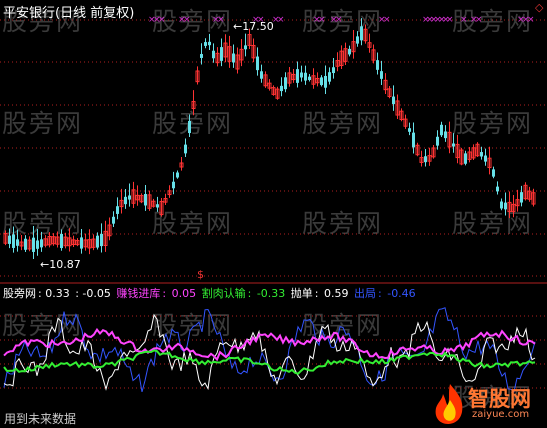 Image resolution: width=547 pixels, height=428 pixels. Describe the element at coordinates (501, 414) in the screenshot. I see `logo-url: zaiyue.com` at that location.